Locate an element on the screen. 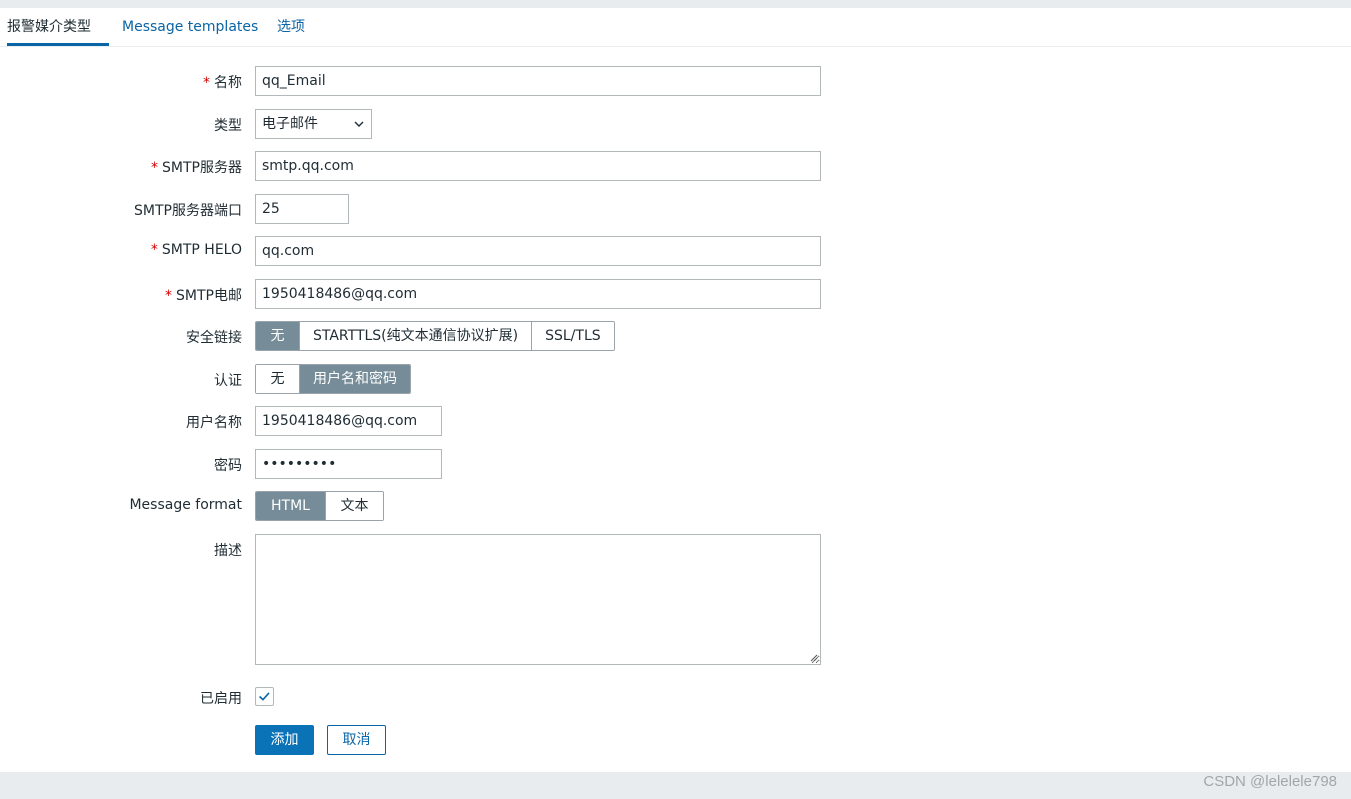 The height and width of the screenshot is (799, 1351). type-select: 电子邮件 is located at coordinates (313, 124).